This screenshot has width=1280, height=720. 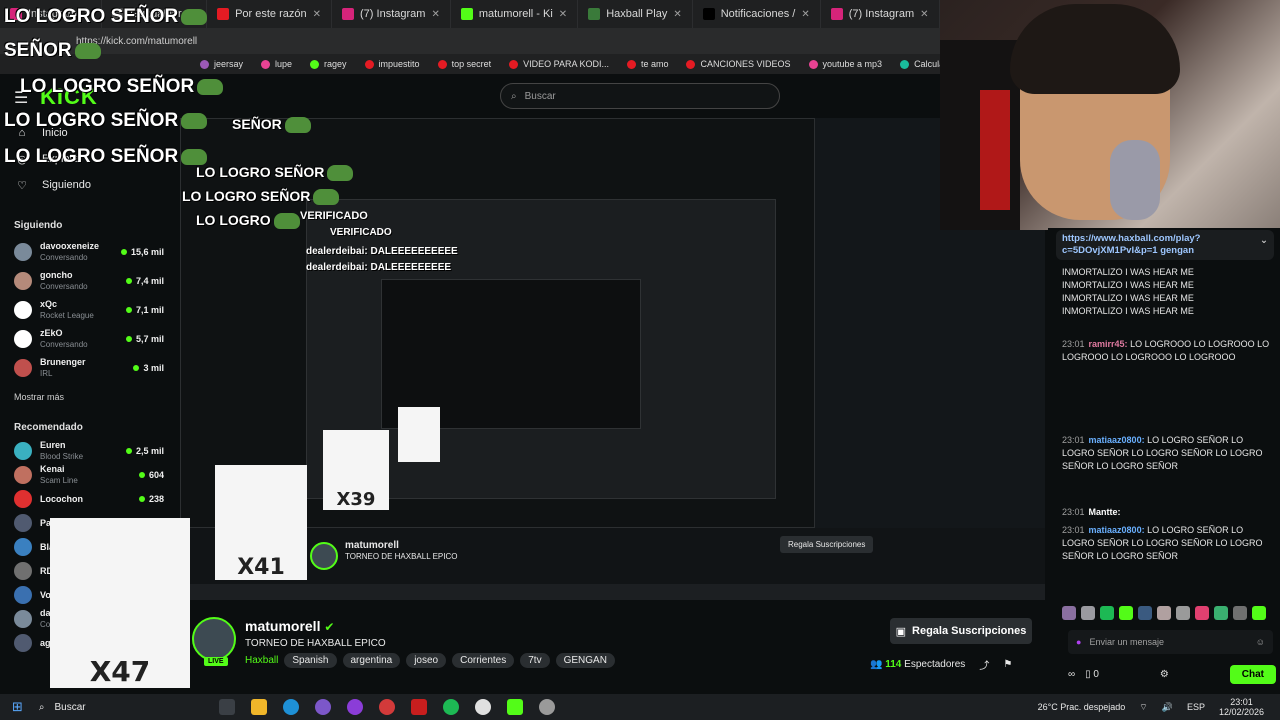 What do you see at coordinates (322, 707) in the screenshot?
I see `chrome-icon` at bounding box center [322, 707].